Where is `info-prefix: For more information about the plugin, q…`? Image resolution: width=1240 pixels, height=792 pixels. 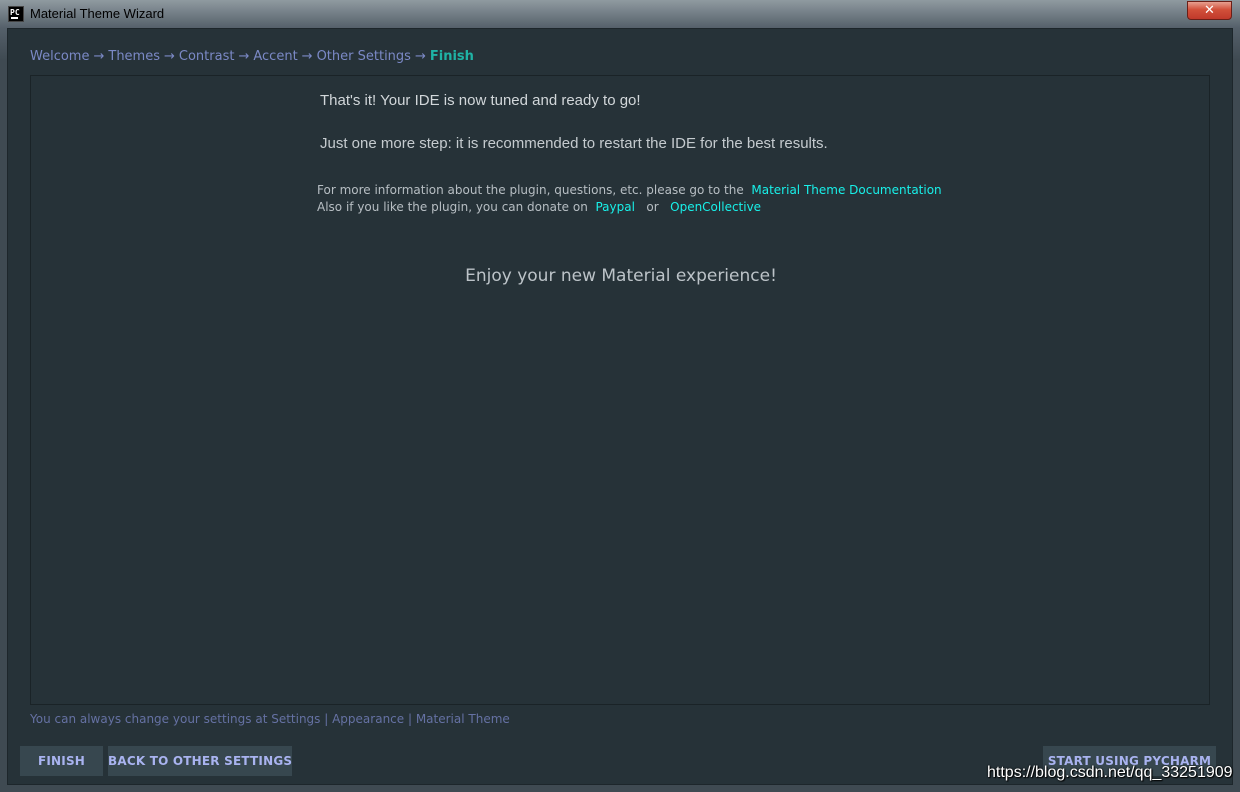
info-prefix: For more information about the plugin, q… is located at coordinates (530, 190).